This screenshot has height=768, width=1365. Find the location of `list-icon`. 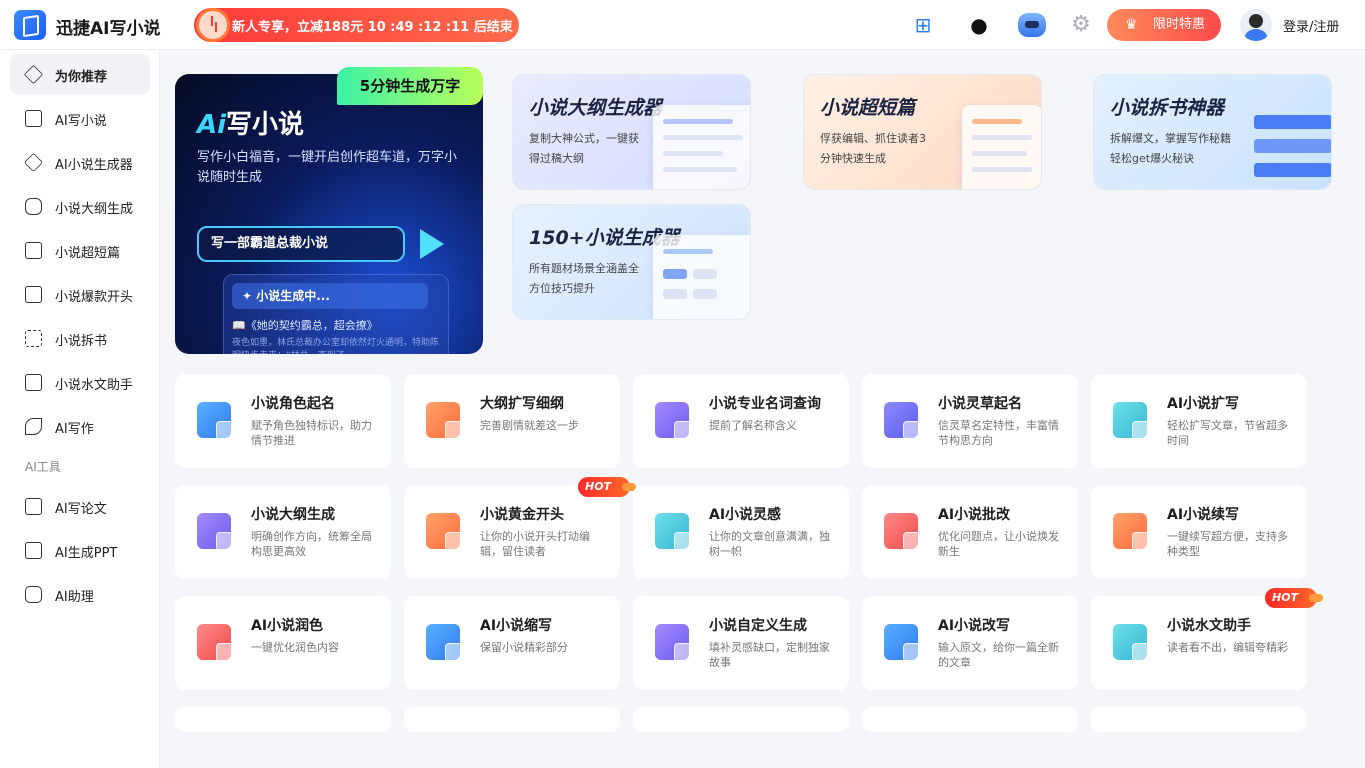

list-icon is located at coordinates (445, 421).